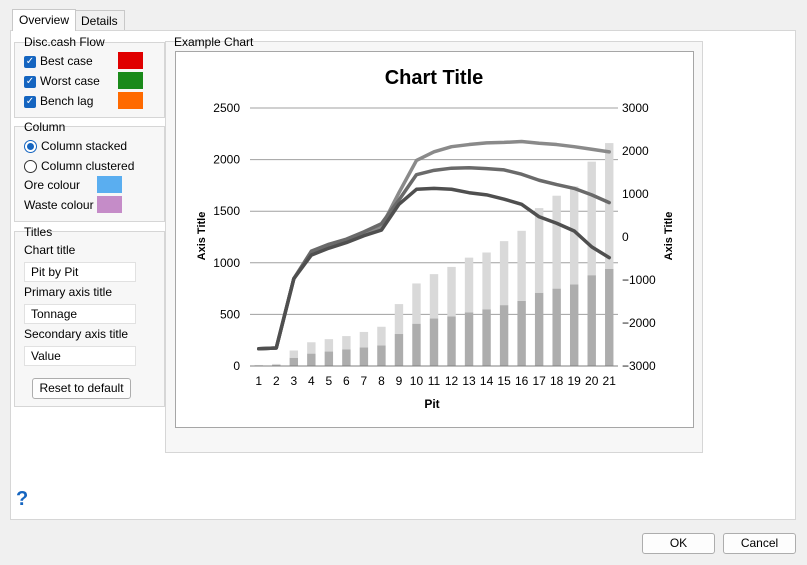 The image size is (807, 565). Describe the element at coordinates (635, 108) in the screenshot. I see `y2-tick-label: 3000` at that location.